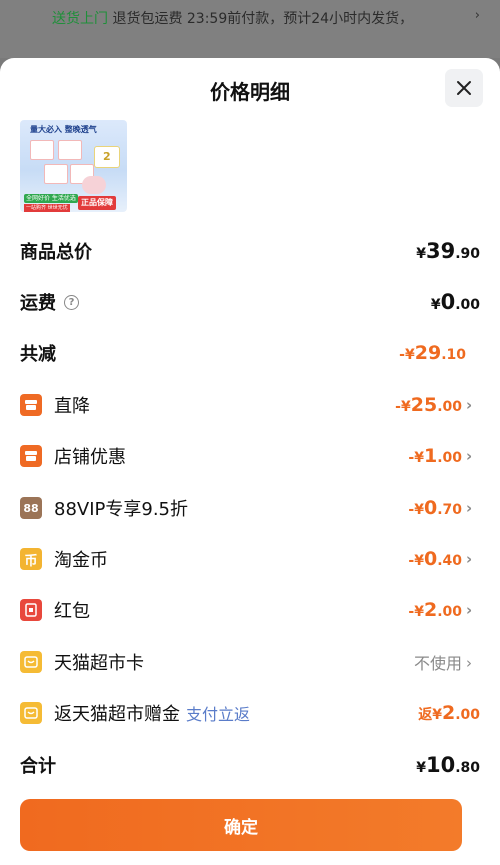 The height and width of the screenshot is (865, 500). What do you see at coordinates (31, 713) in the screenshot?
I see `gift-icon` at bounding box center [31, 713].